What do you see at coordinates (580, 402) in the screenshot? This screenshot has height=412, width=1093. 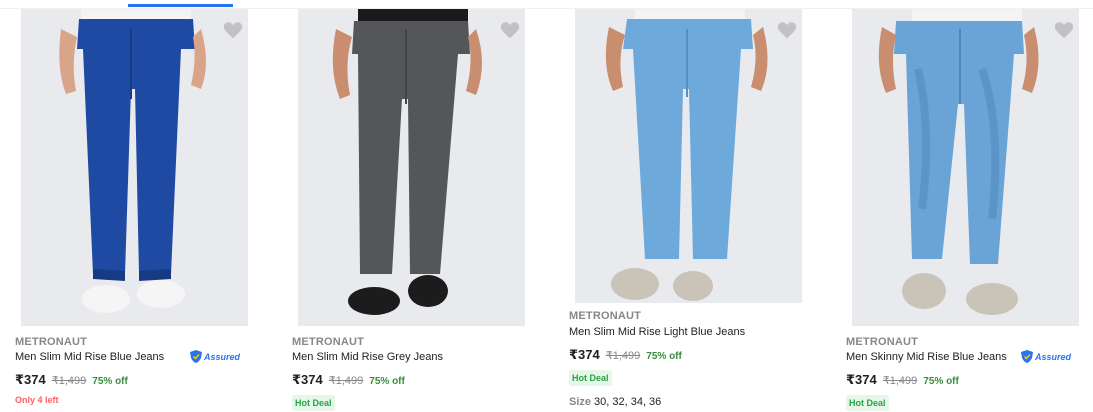 I see `size-label: Size` at bounding box center [580, 402].